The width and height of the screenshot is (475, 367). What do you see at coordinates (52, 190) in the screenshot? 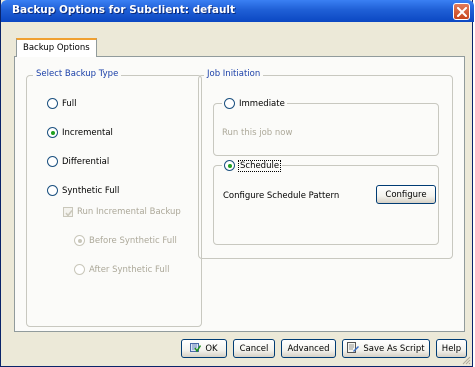
I see `radio-synthetic-full-indicator` at bounding box center [52, 190].